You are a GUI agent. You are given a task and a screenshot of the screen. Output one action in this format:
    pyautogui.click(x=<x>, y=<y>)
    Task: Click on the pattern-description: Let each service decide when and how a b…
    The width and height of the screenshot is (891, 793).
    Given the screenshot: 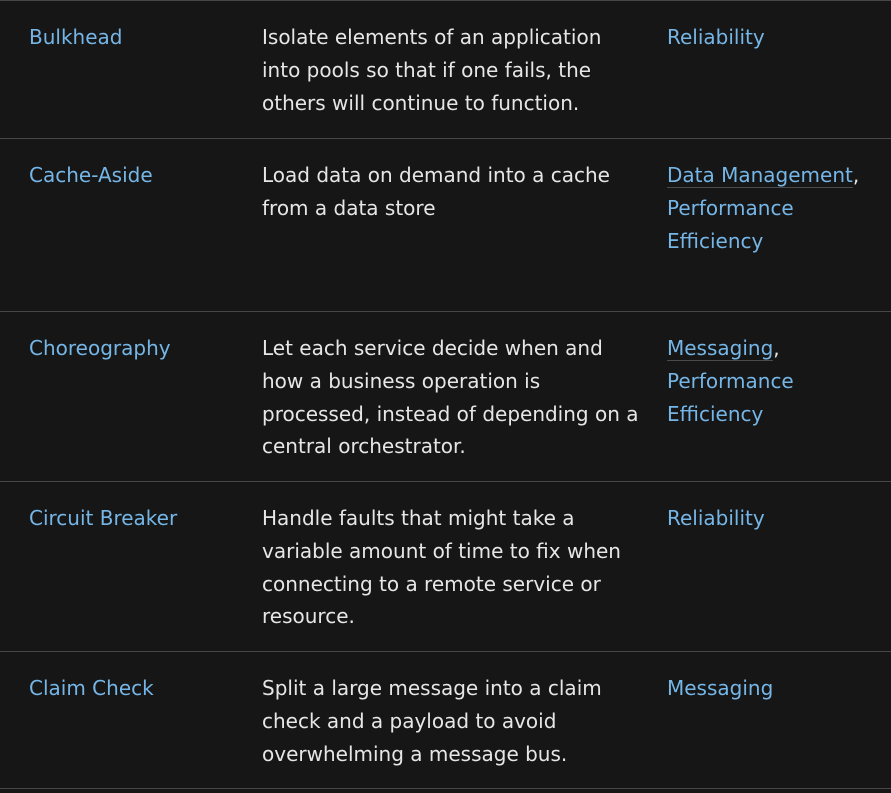 What is the action you would take?
    pyautogui.click(x=450, y=397)
    